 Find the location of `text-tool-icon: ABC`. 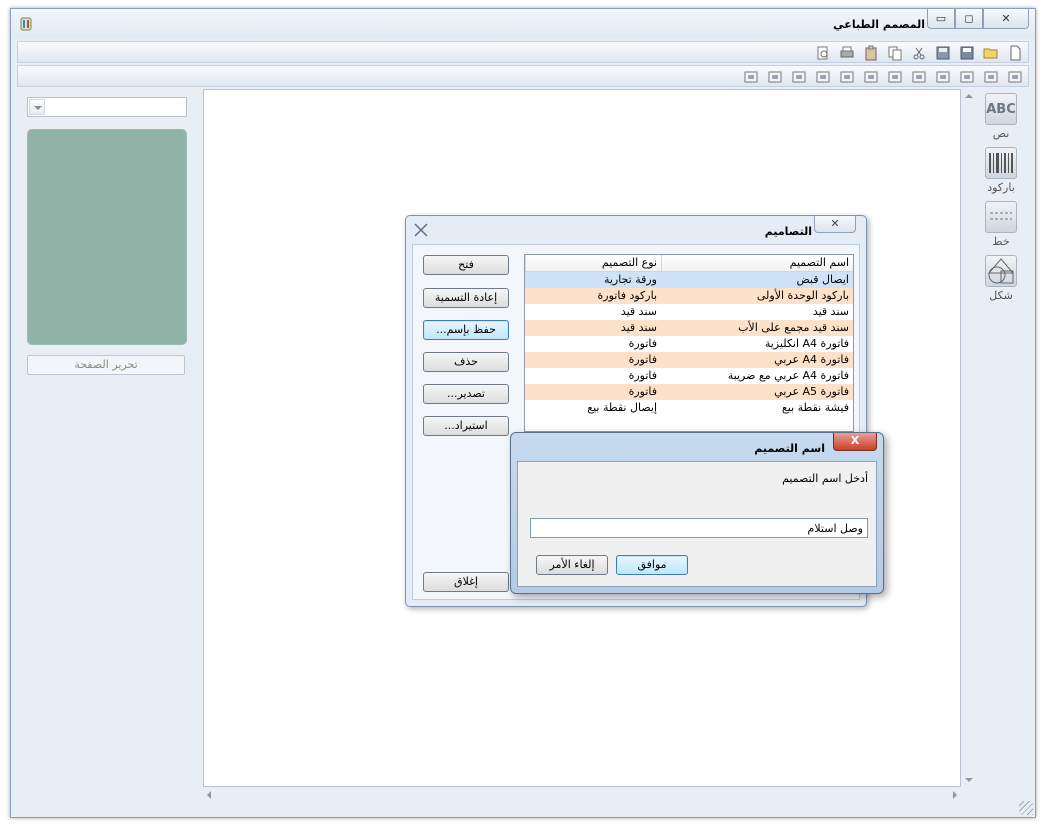

text-tool-icon: ABC is located at coordinates (1001, 109).